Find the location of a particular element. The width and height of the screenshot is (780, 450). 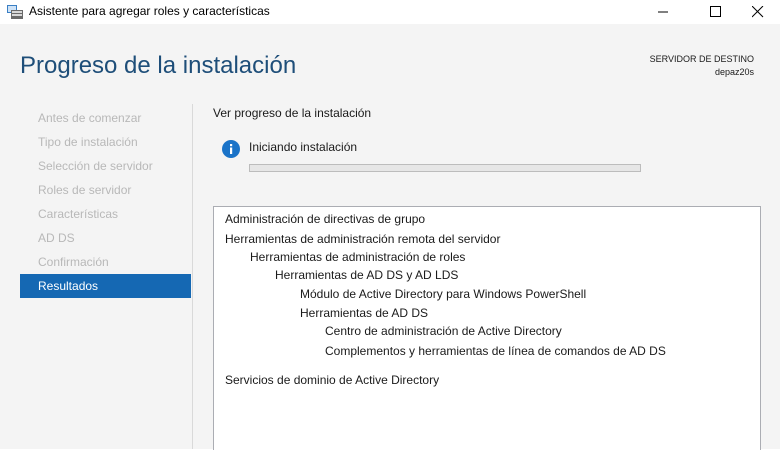

result-item-ad-ds-role: Servicios de dominio de Active Directory is located at coordinates (332, 380).